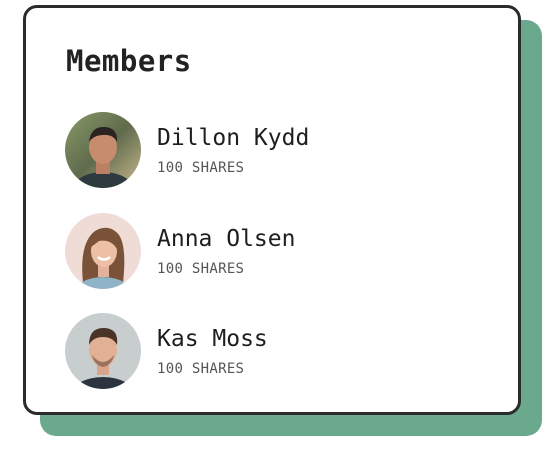  I want to click on member-item-dillon-kydd: Dillon Kydd 100 SHARES, so click(187, 150).